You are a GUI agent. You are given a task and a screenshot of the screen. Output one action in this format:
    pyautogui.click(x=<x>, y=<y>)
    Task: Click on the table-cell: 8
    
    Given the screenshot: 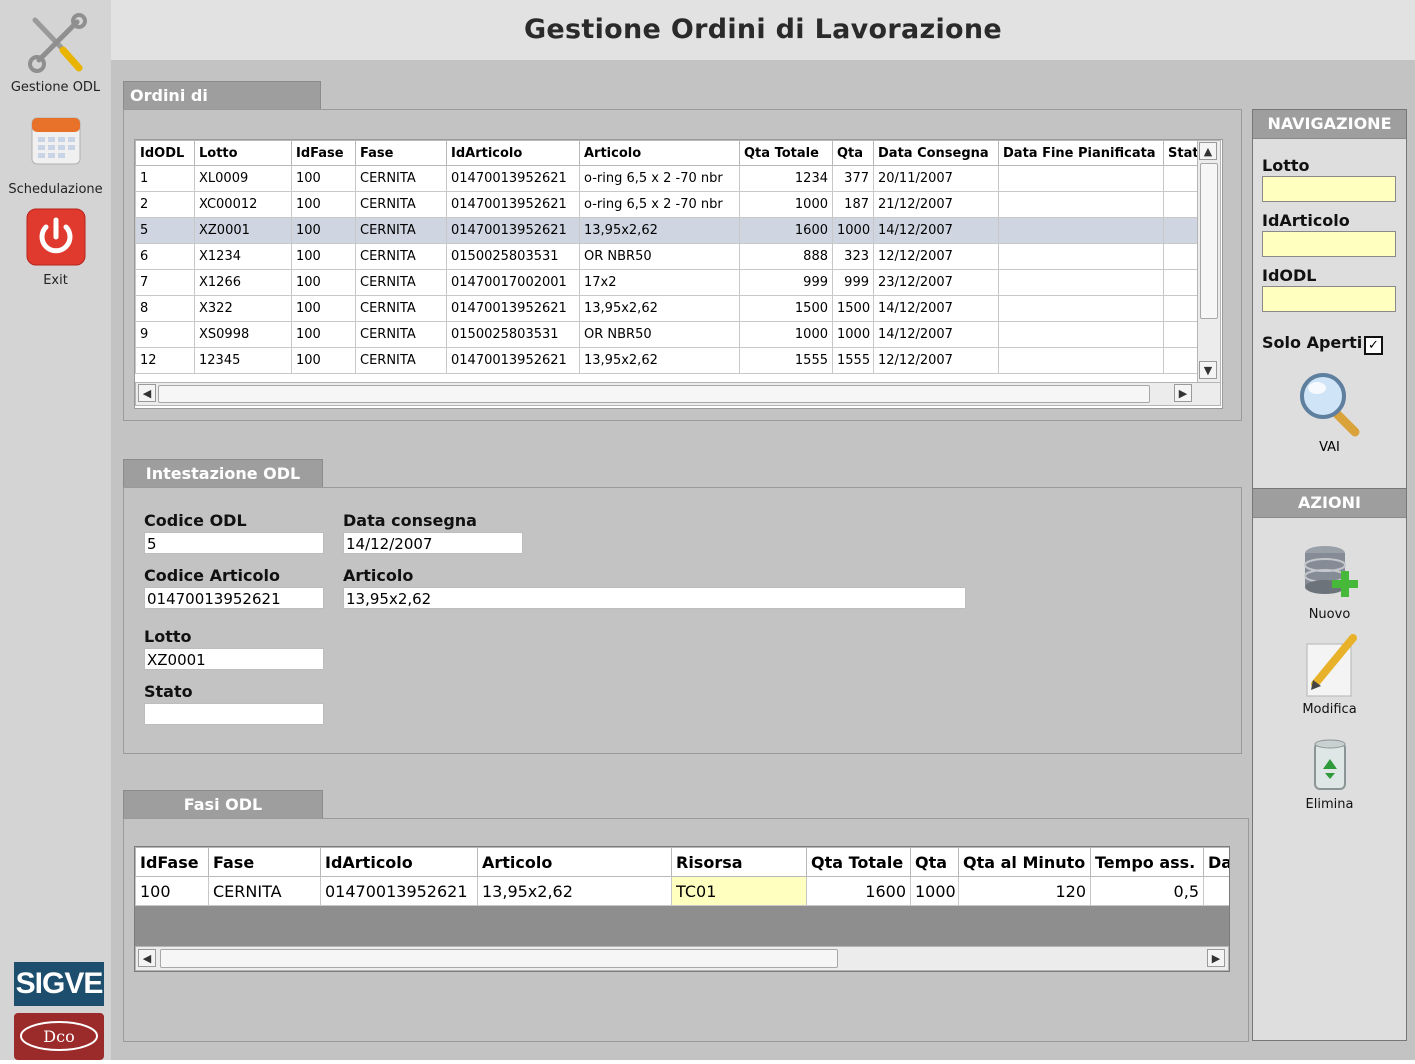 What is the action you would take?
    pyautogui.click(x=165, y=308)
    